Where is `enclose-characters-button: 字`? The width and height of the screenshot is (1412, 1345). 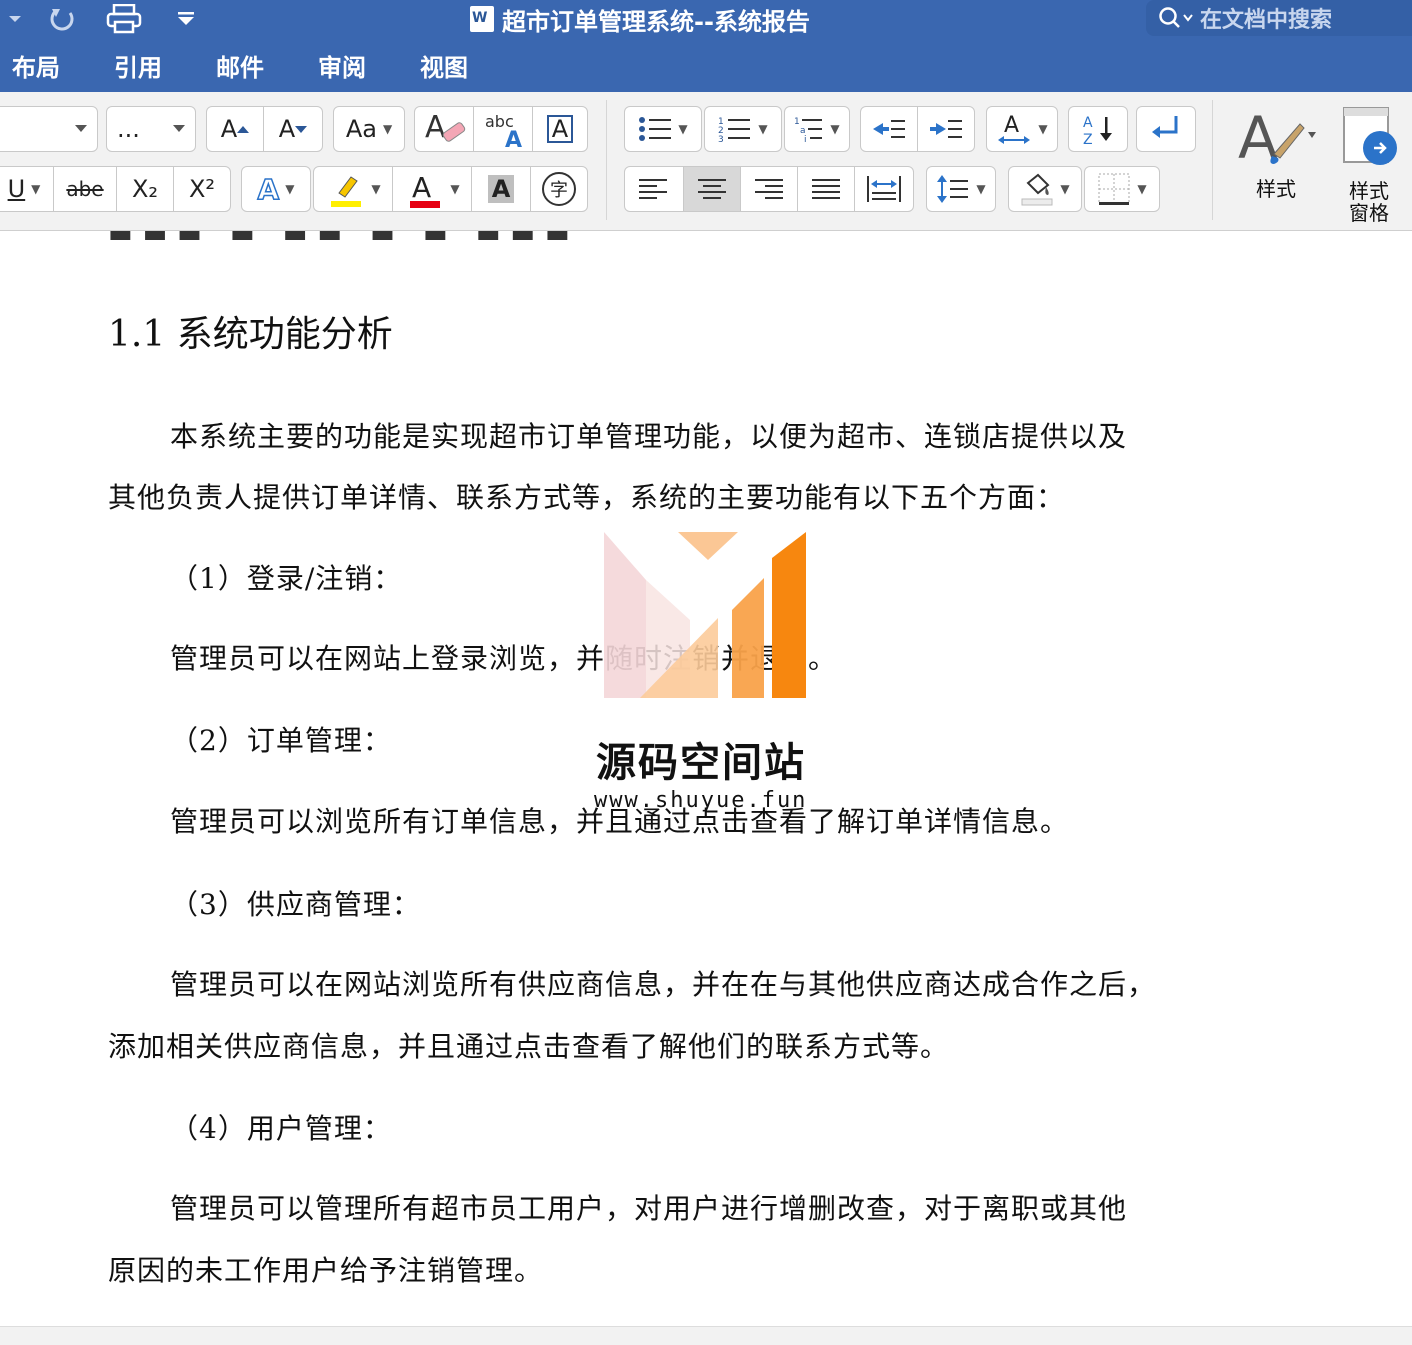 enclose-characters-button: 字 is located at coordinates (559, 189).